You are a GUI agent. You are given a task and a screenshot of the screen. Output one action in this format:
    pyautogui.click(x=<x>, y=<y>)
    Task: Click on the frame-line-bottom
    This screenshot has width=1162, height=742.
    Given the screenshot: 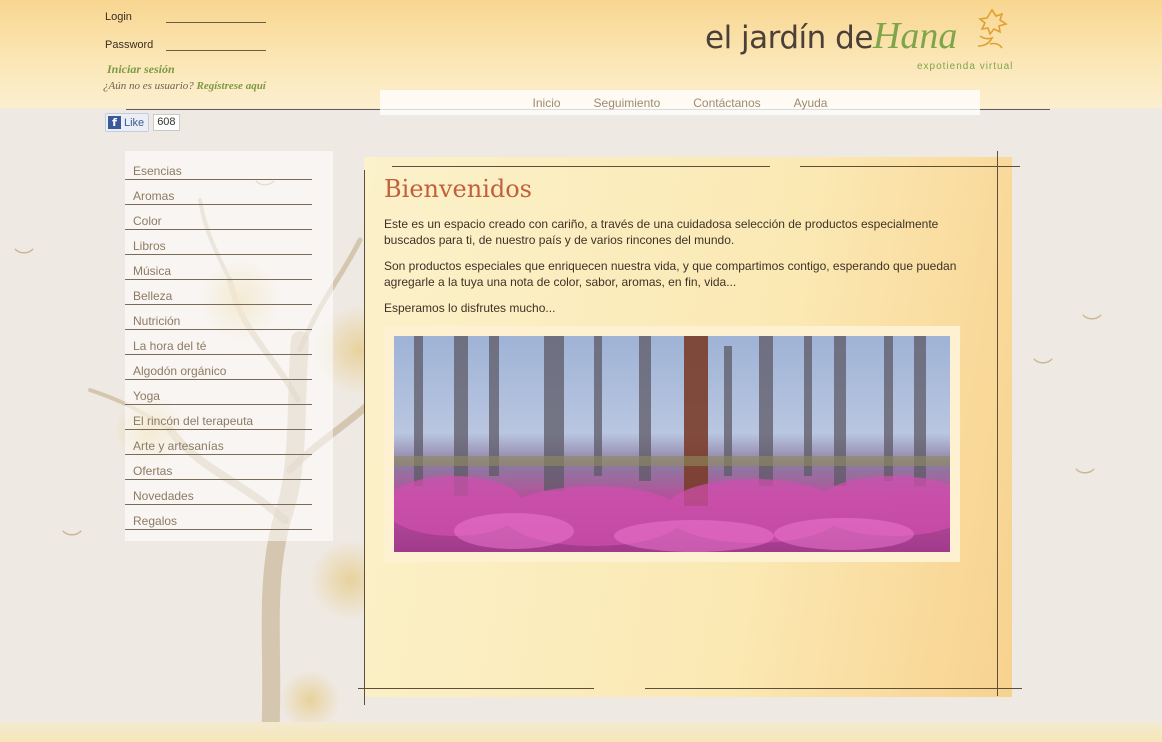 What is the action you would take?
    pyautogui.click(x=476, y=688)
    